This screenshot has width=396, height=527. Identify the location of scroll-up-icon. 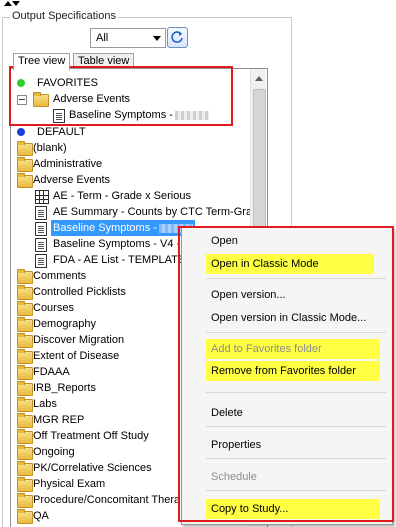
(259, 78).